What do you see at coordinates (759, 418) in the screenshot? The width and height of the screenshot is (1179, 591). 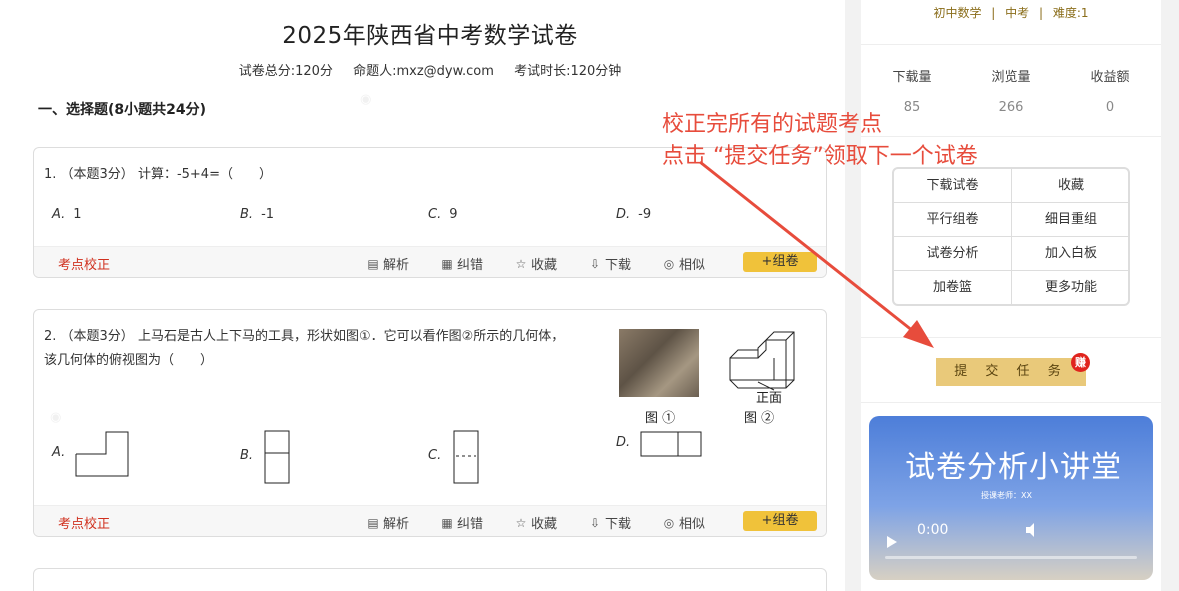 I see `figure-2-caption: 图 ②` at bounding box center [759, 418].